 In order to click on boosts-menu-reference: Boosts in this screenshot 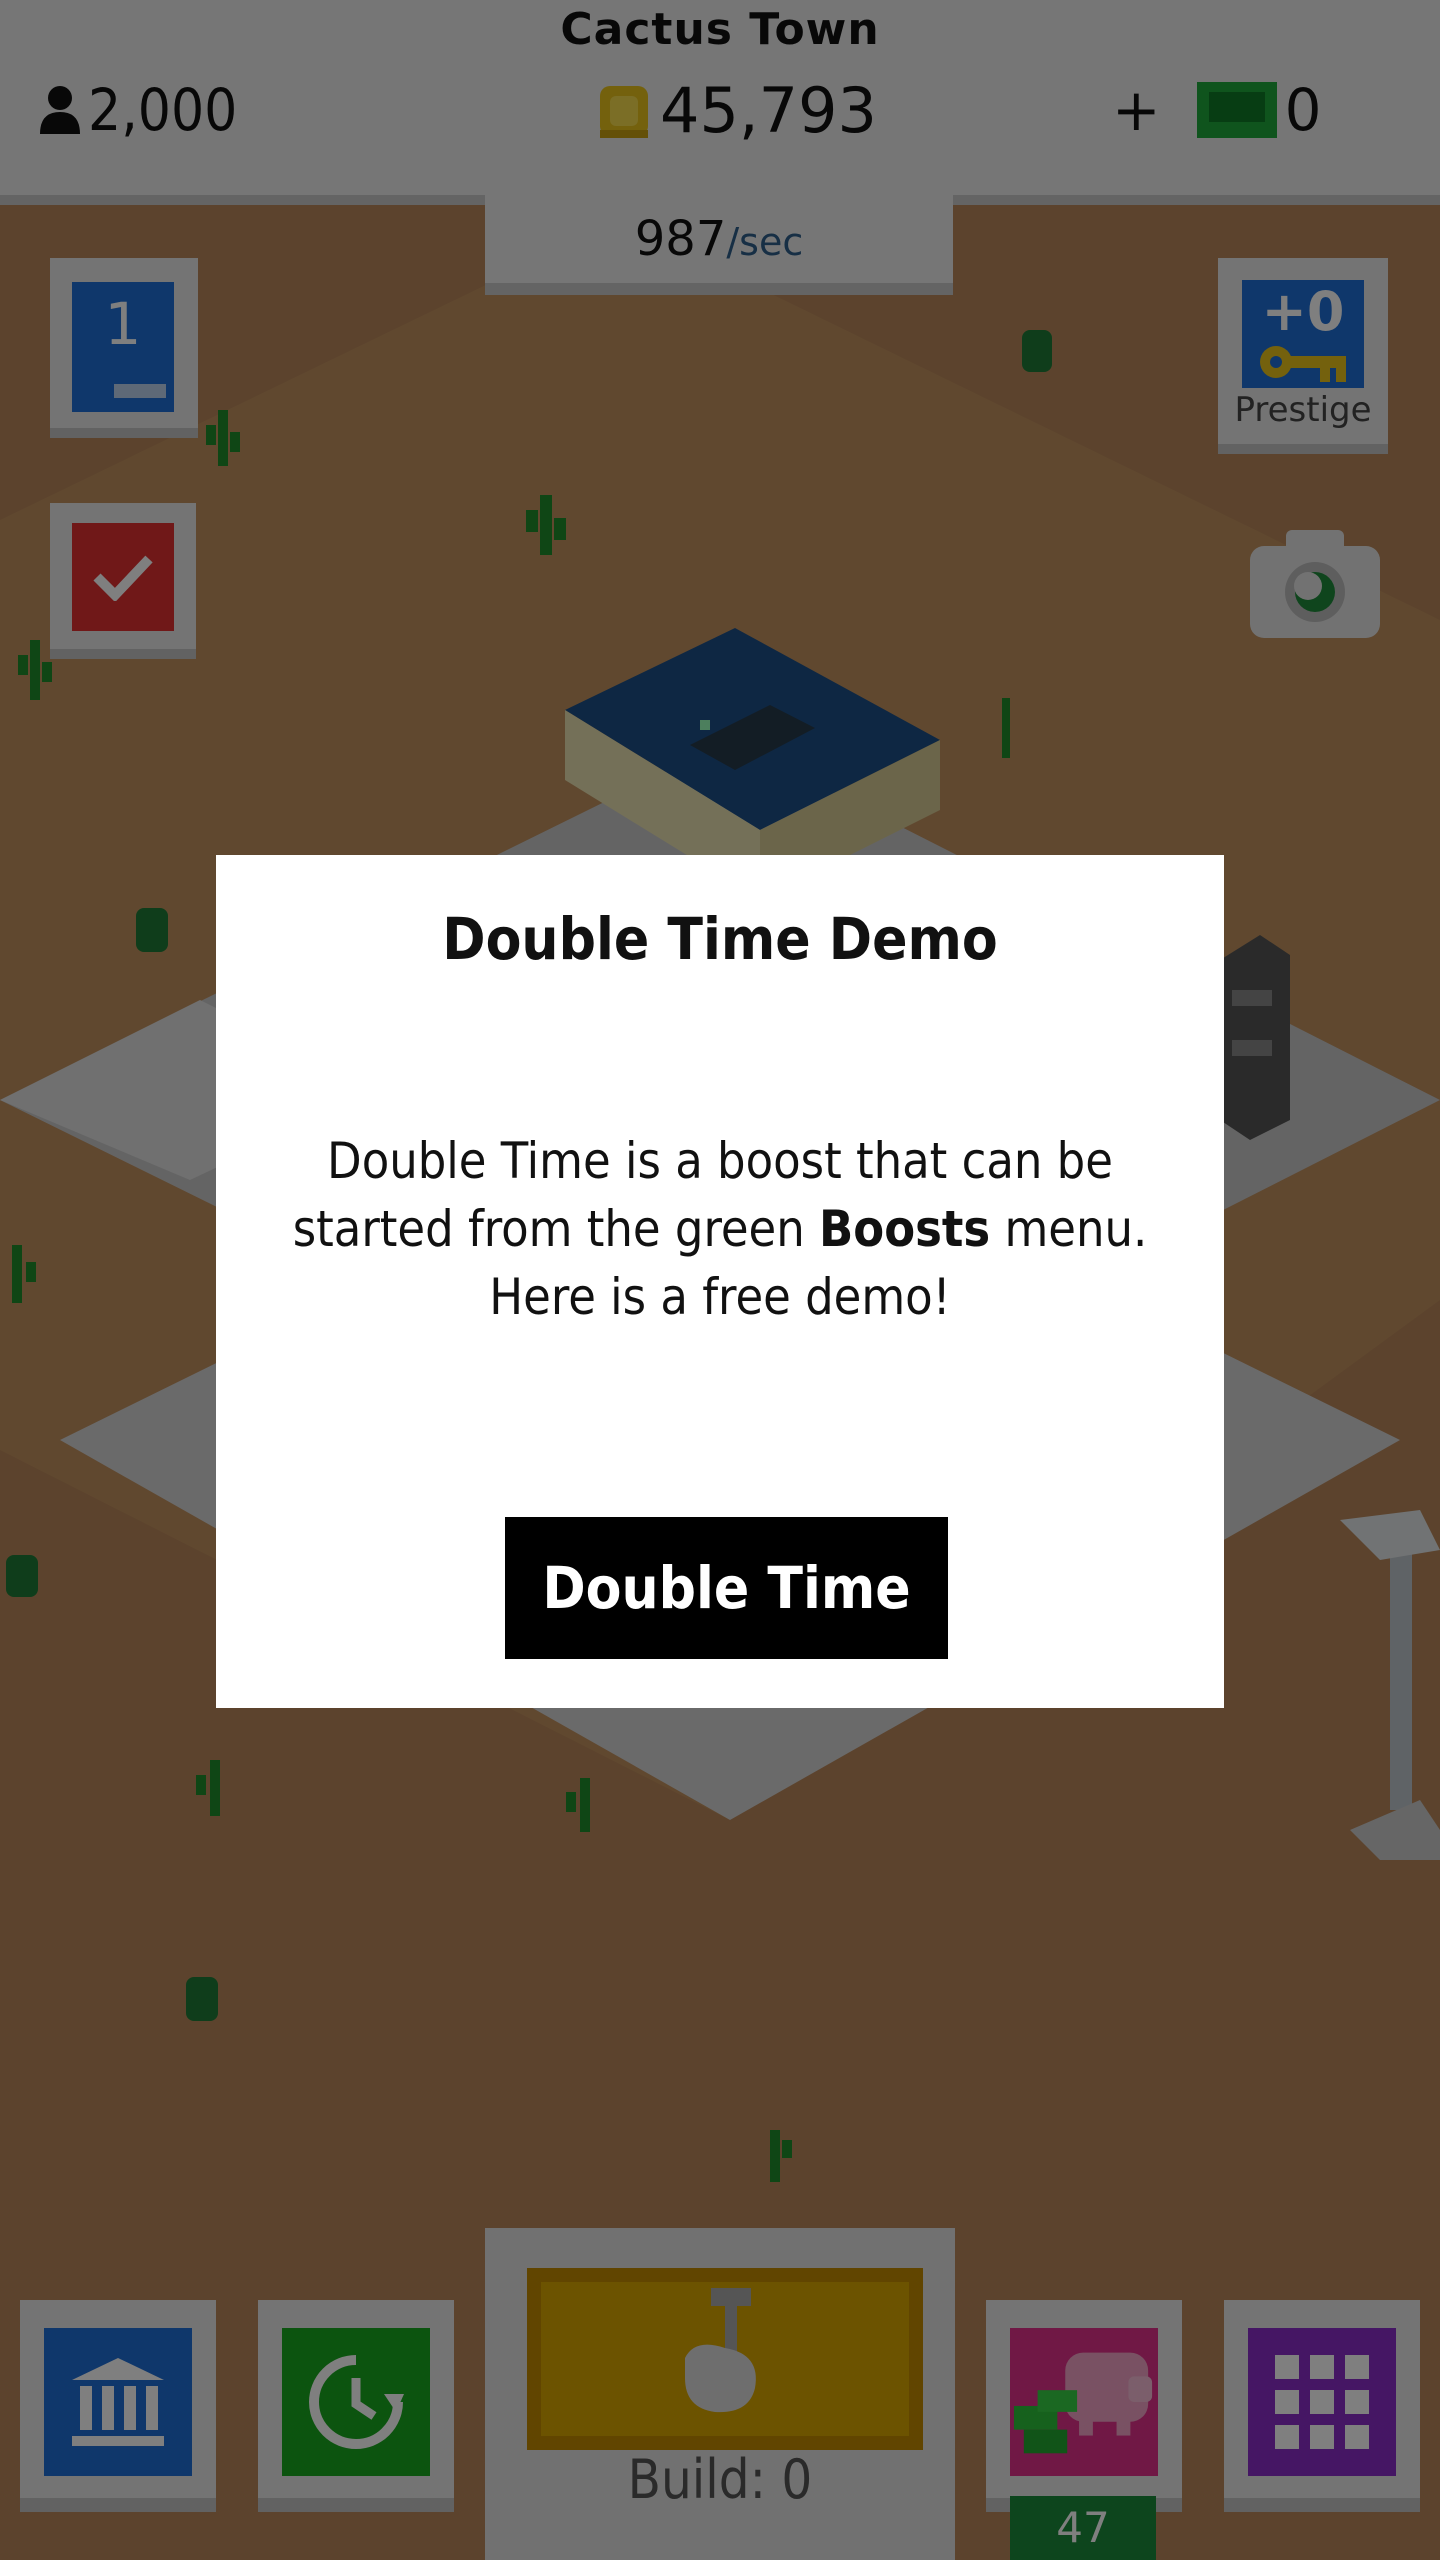, I will do `click(905, 1229)`.